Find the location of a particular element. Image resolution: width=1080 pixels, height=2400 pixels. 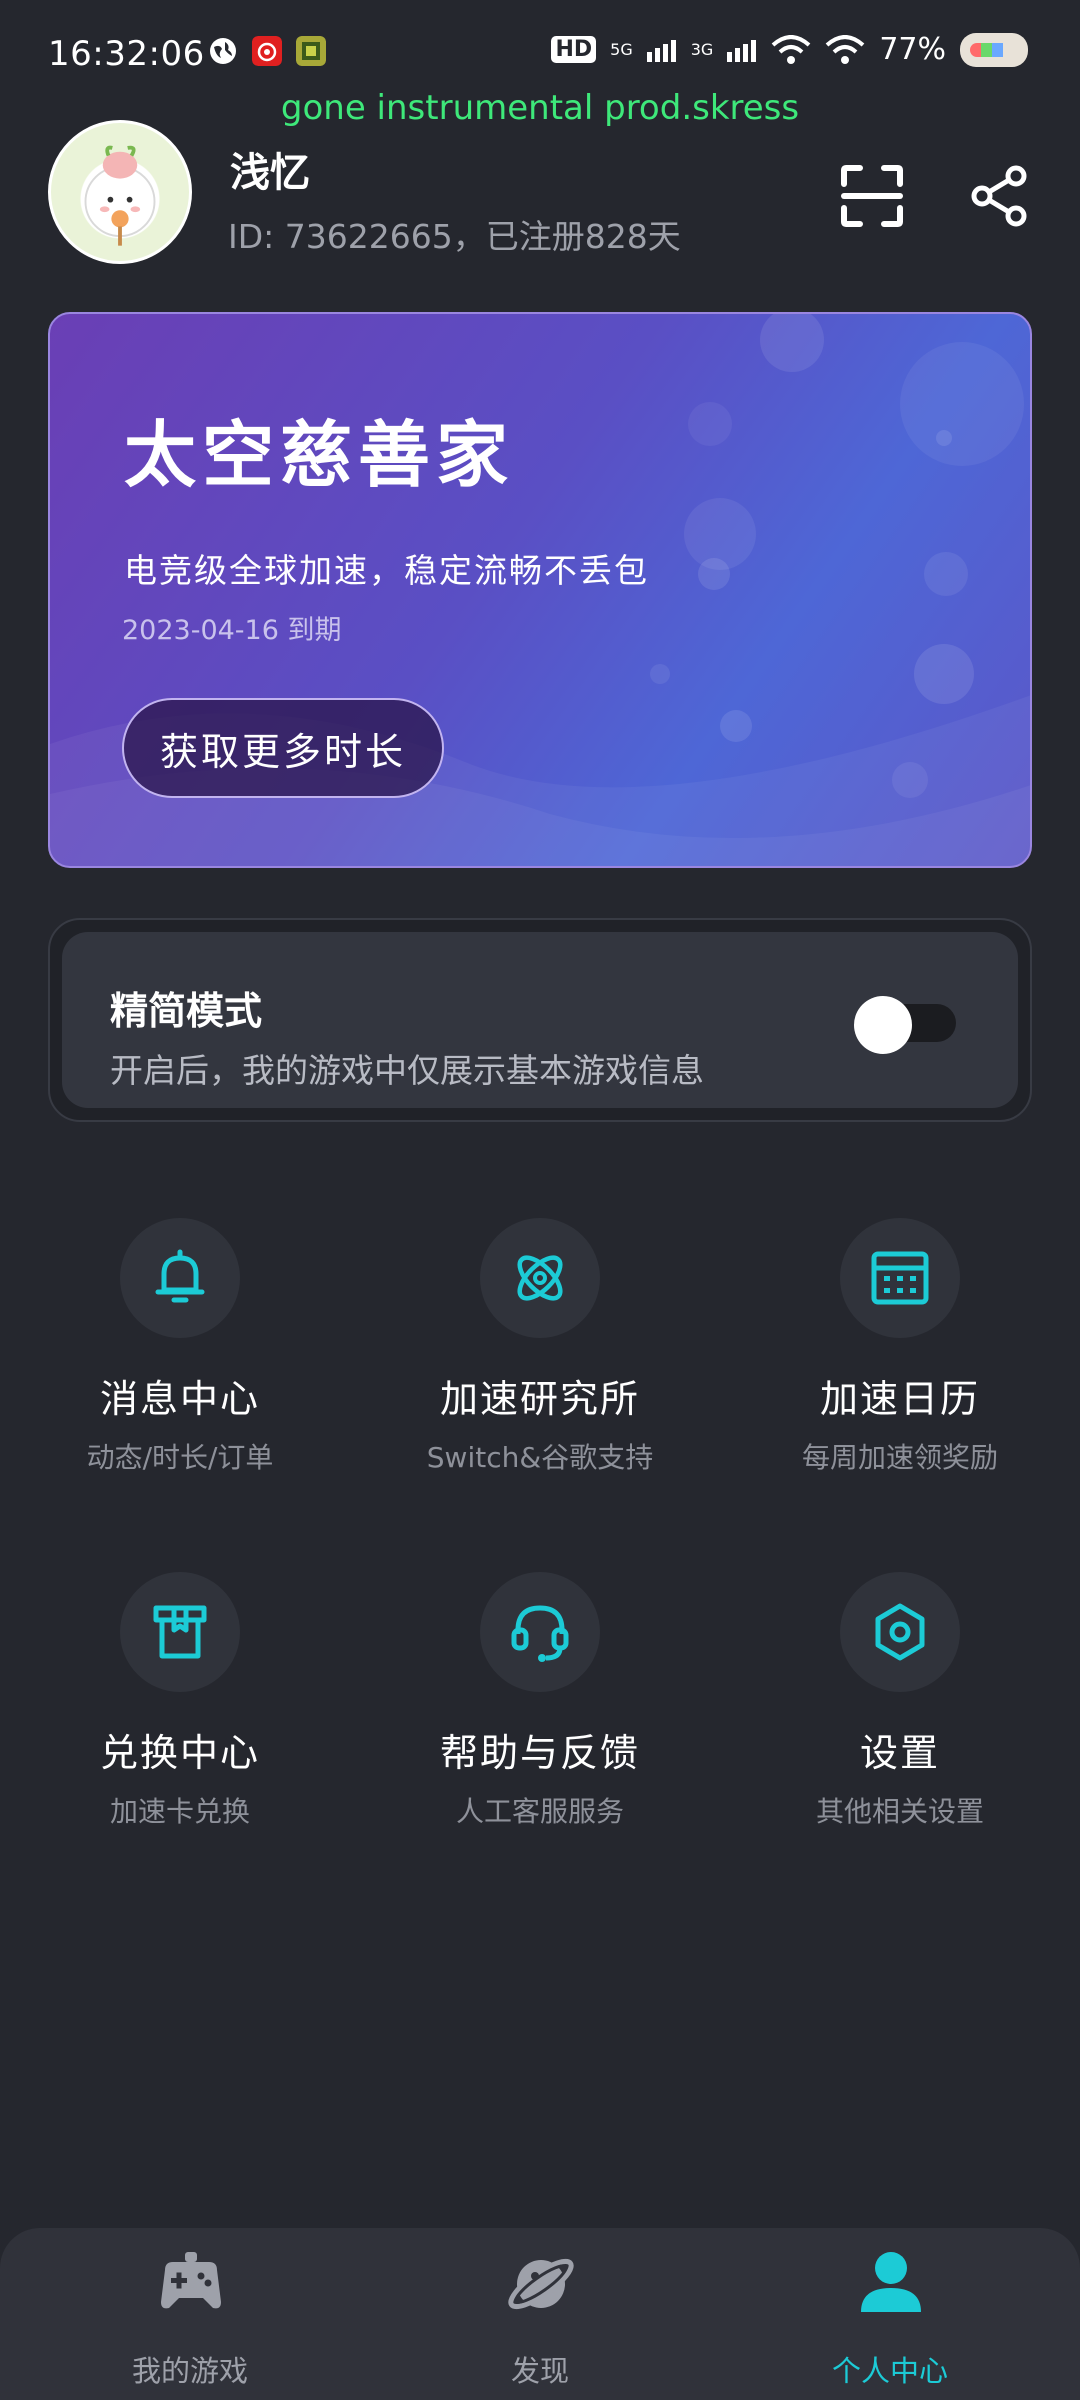

avatar is located at coordinates (120, 192).